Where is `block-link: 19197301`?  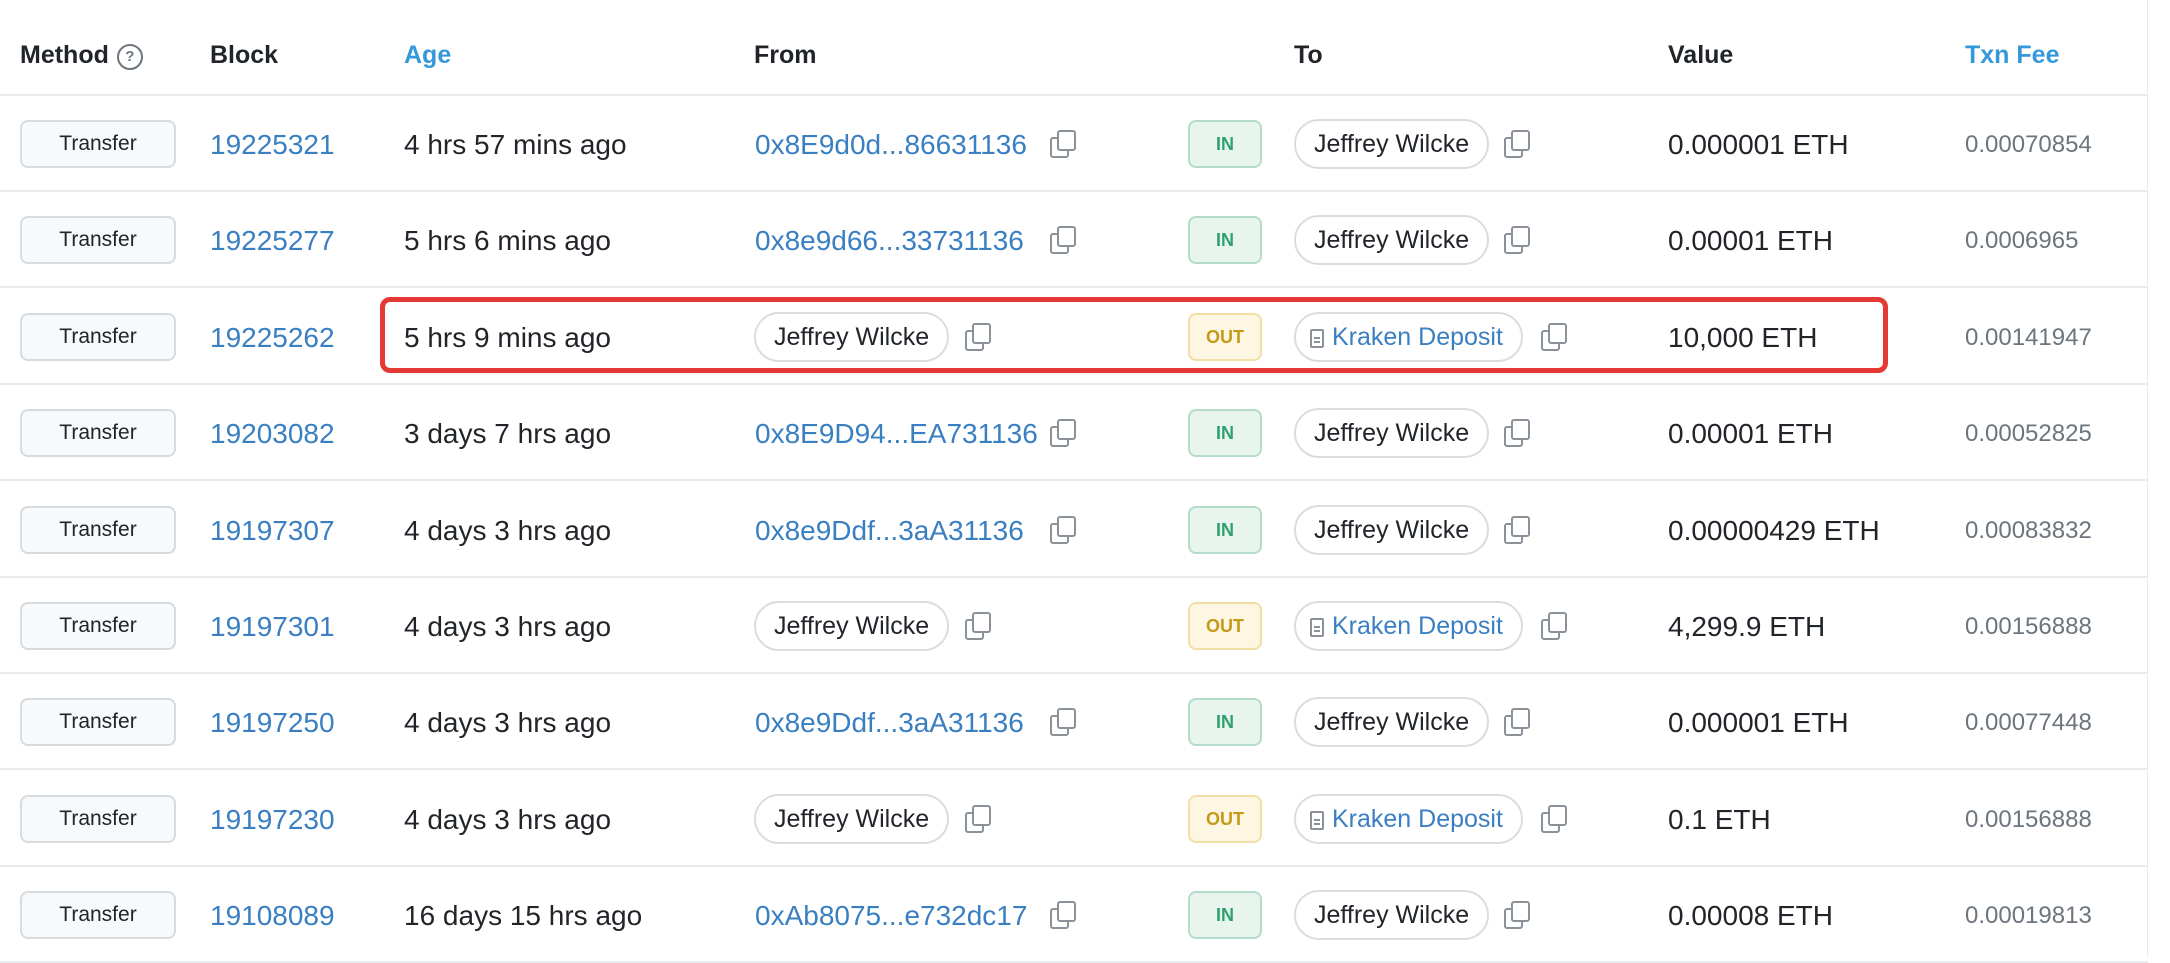 block-link: 19197301 is located at coordinates (272, 627).